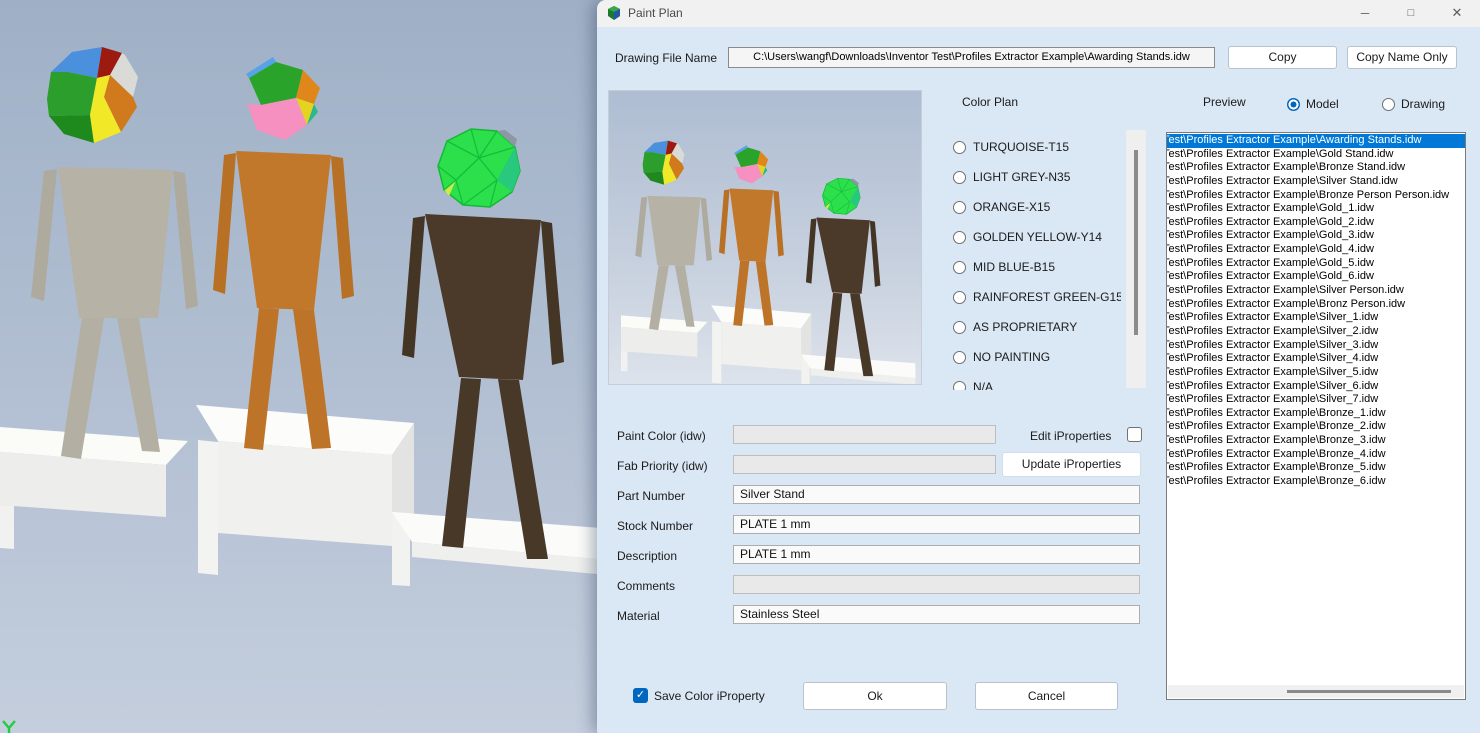 This screenshot has height=733, width=1480. What do you see at coordinates (655, 526) in the screenshot?
I see `stock-number-label: Stock Number` at bounding box center [655, 526].